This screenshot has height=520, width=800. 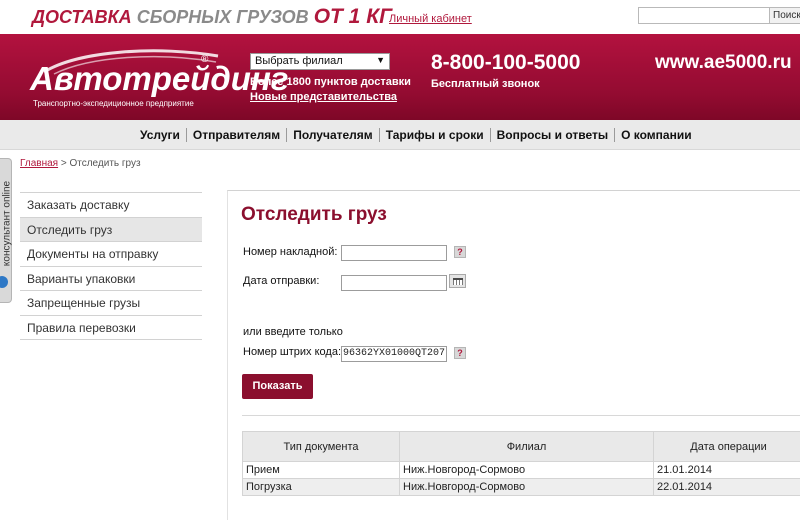 I want to click on nav-item-faq: Вопросы и ответы, so click(x=553, y=135).